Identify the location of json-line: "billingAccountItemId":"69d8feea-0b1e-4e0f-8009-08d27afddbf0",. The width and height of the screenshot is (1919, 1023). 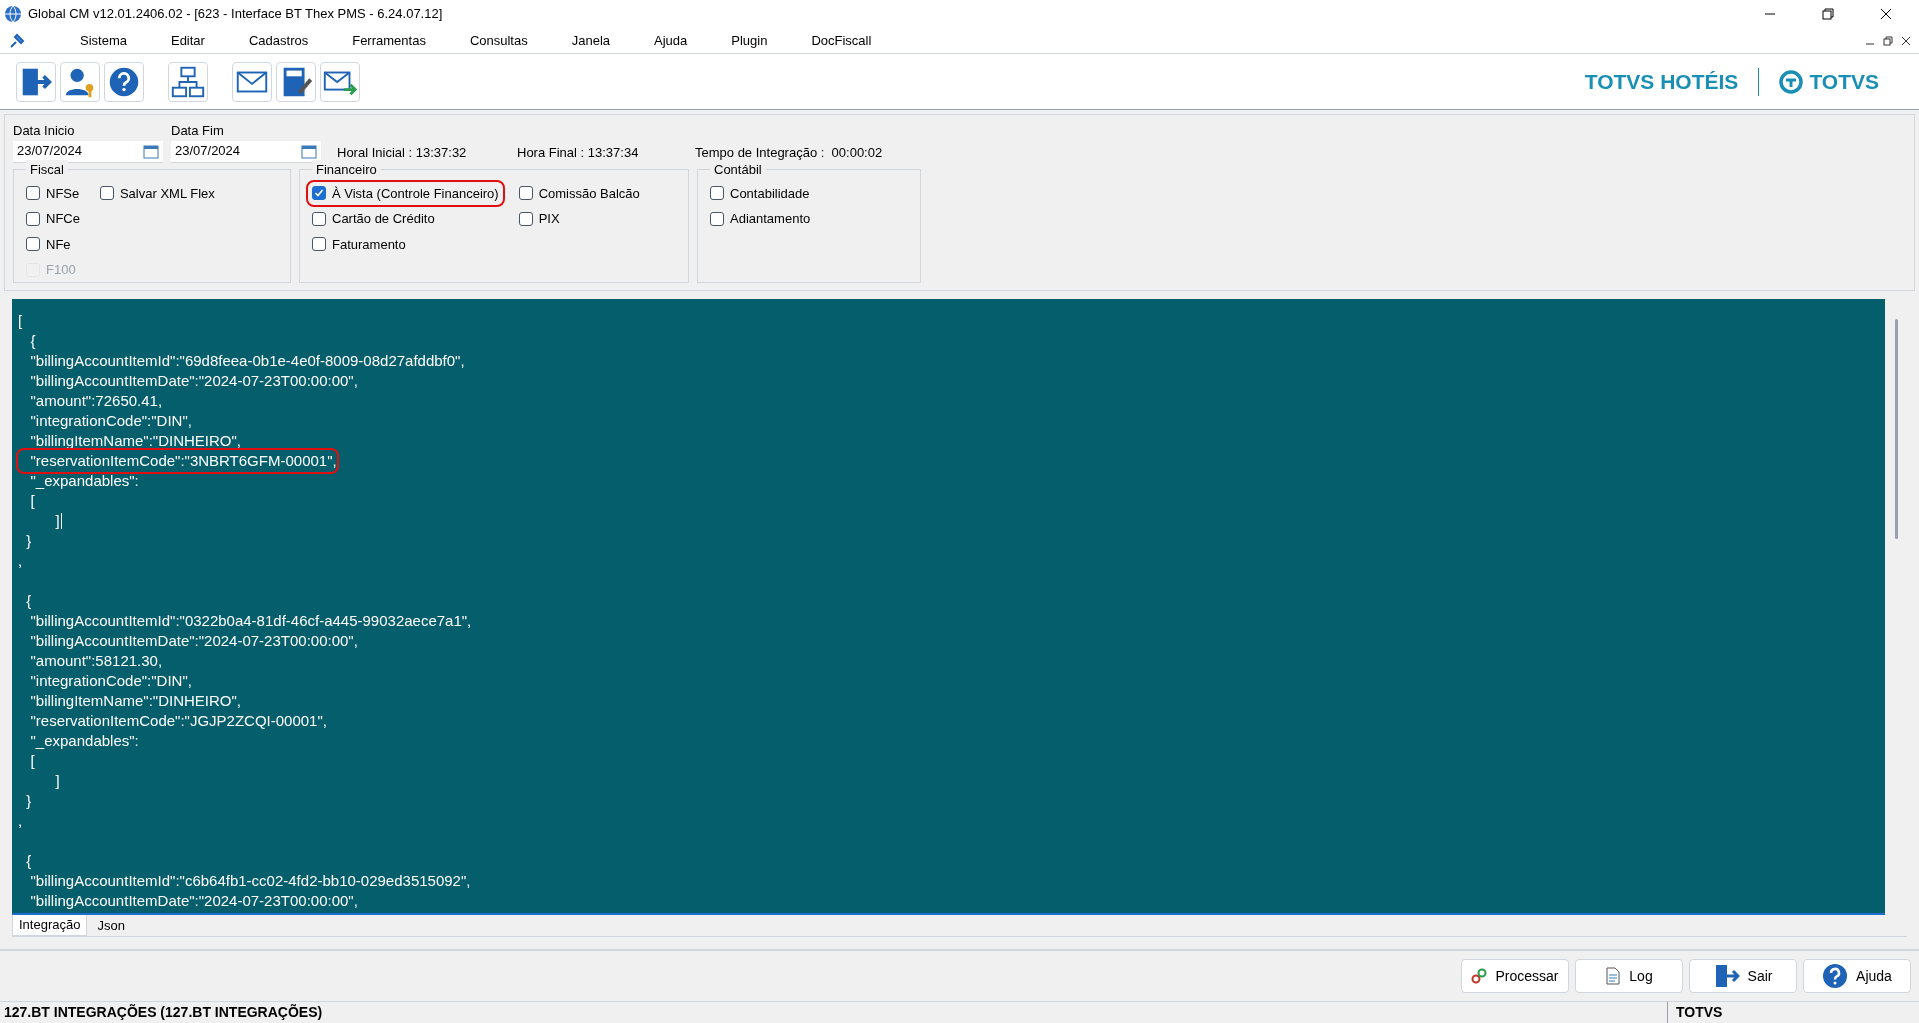
(247, 360).